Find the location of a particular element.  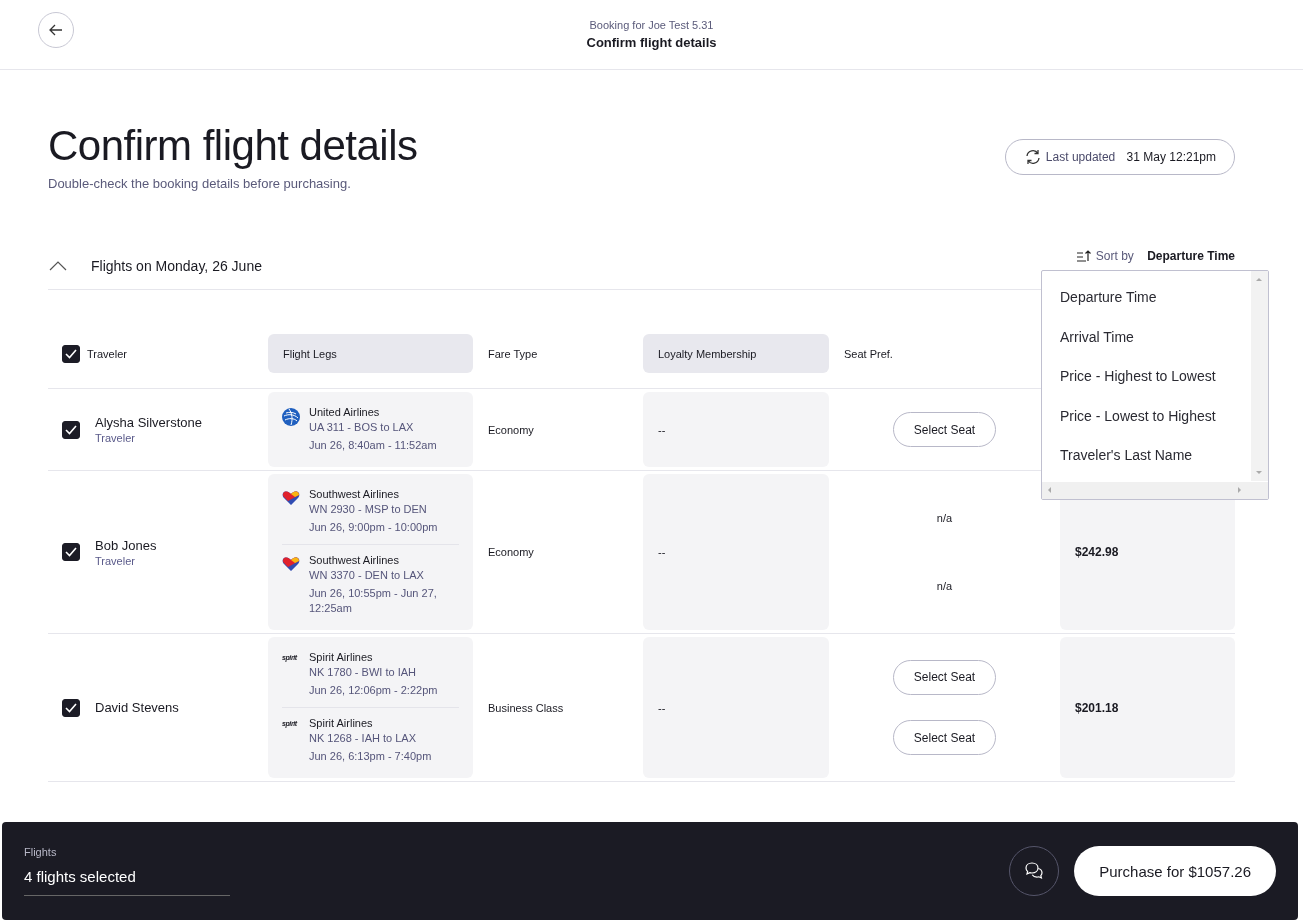

column-header: Flight Legs is located at coordinates (370, 353).